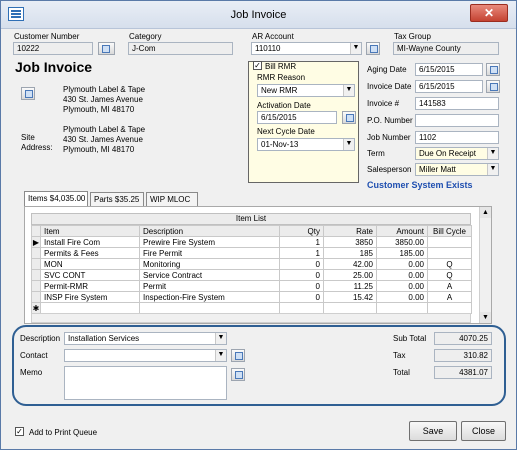 This screenshot has width=517, height=450. Describe the element at coordinates (457, 120) in the screenshot. I see `po-number-field` at that location.